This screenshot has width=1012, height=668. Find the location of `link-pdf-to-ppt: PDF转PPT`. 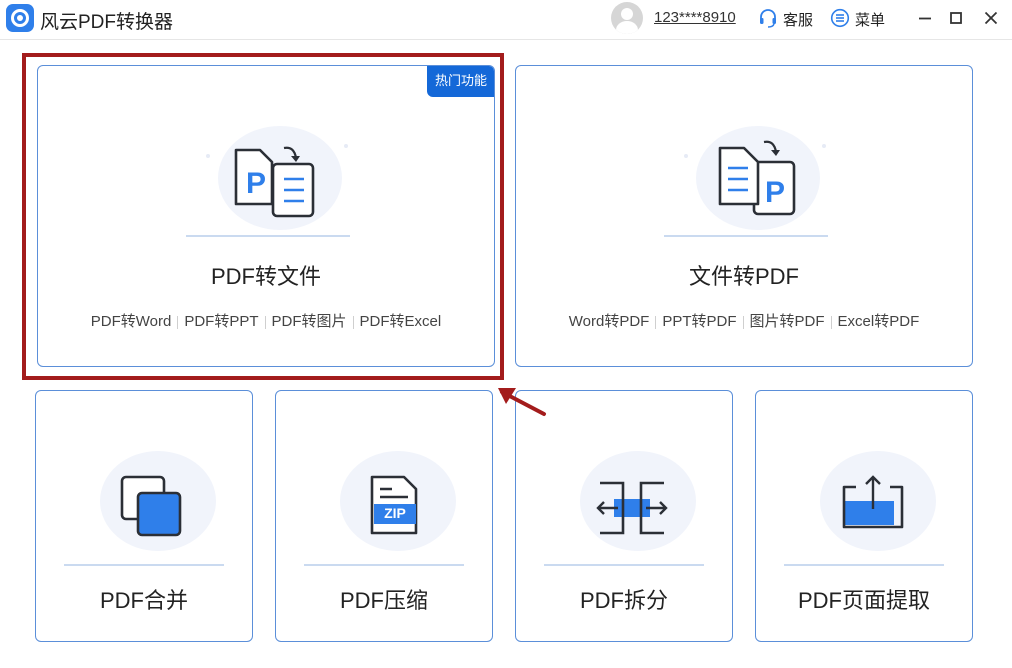

link-pdf-to-ppt: PDF转PPT is located at coordinates (221, 320).